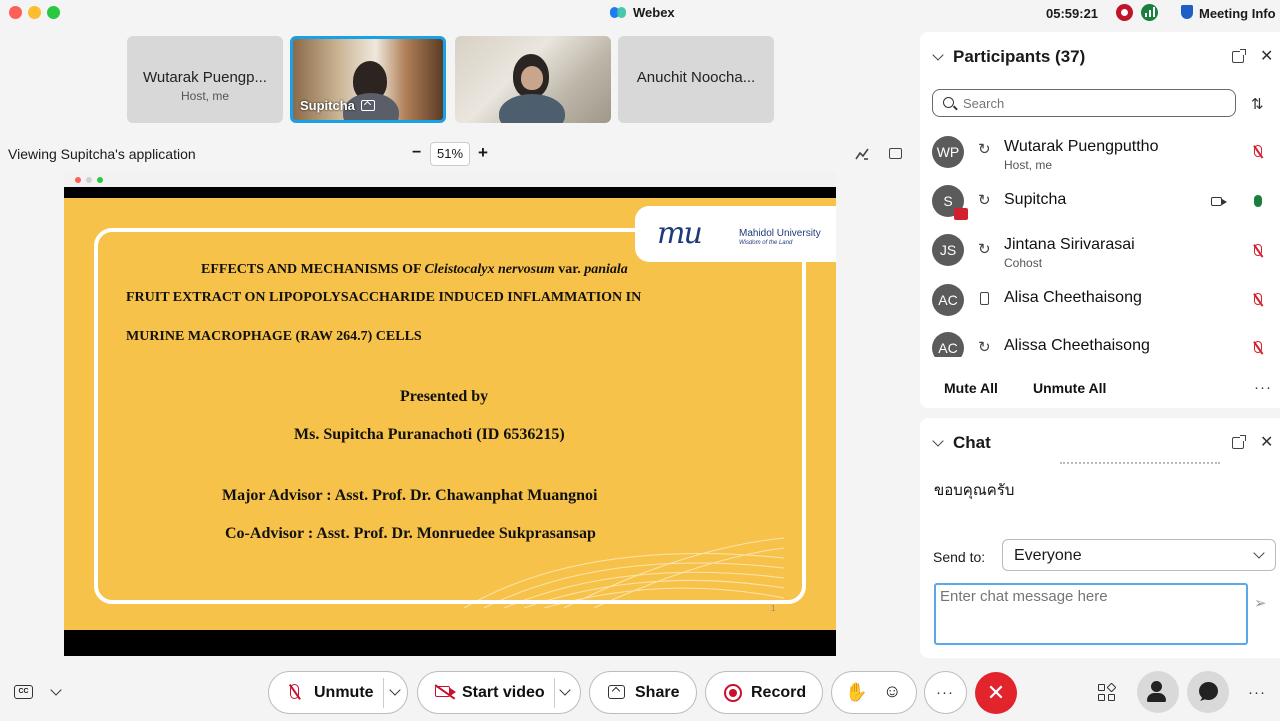  I want to click on more-options-button: ···, so click(945, 692).